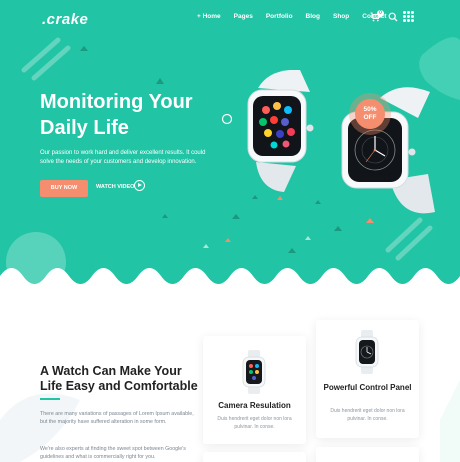 This screenshot has height=462, width=460. Describe the element at coordinates (341, 142) in the screenshot. I see `smartwatch-illustration` at that location.